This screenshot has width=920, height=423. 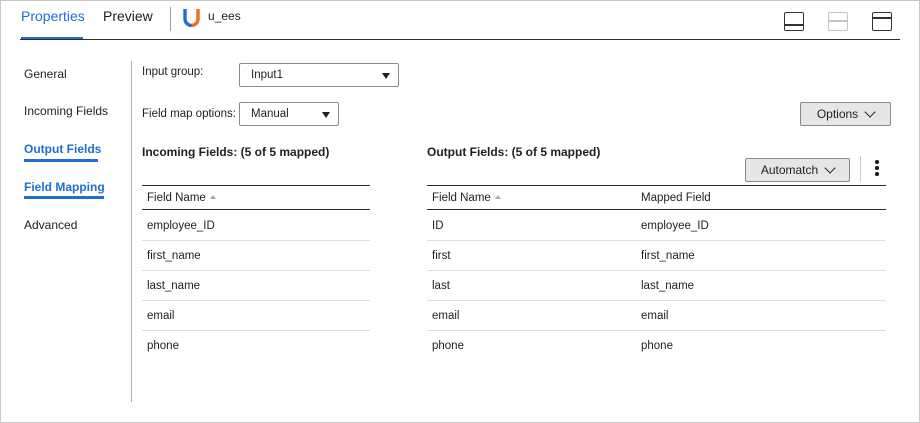 What do you see at coordinates (675, 226) in the screenshot?
I see `mapped-field-cell: employee_ID` at bounding box center [675, 226].